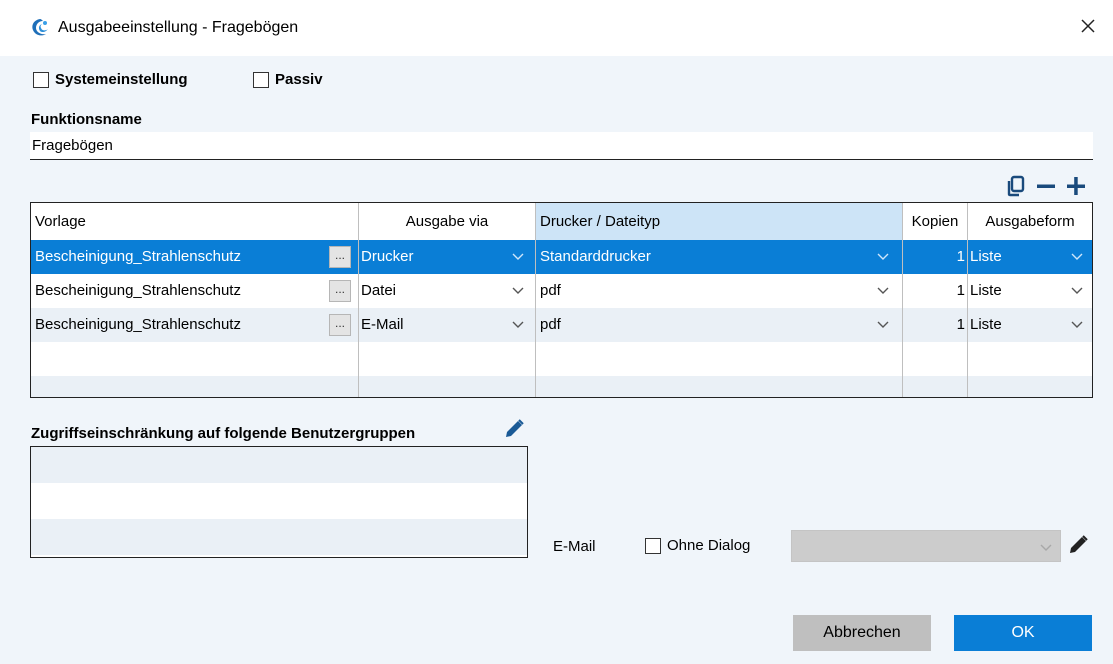  What do you see at coordinates (41, 79) in the screenshot?
I see `systemeinstellung-checkbox` at bounding box center [41, 79].